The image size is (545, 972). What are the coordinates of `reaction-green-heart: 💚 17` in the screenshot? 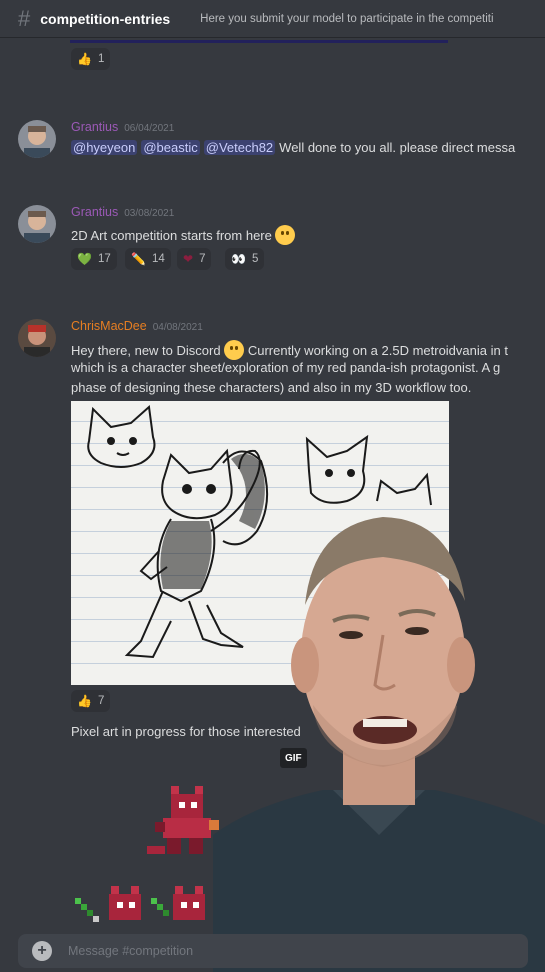 It's located at (94, 259).